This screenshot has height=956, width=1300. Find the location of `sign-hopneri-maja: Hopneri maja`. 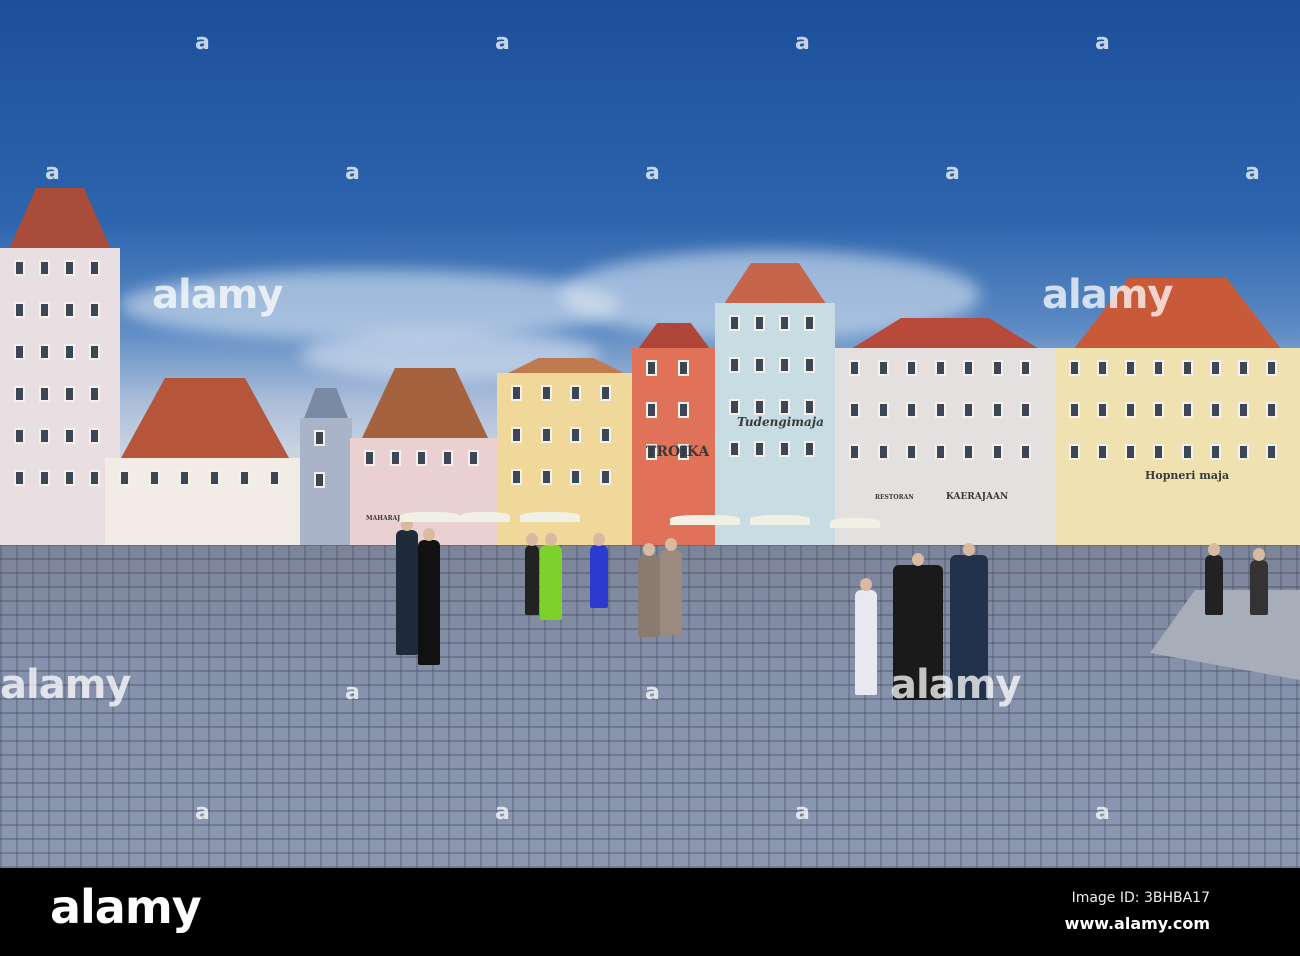

sign-hopneri-maja: Hopneri maja is located at coordinates (1187, 475).